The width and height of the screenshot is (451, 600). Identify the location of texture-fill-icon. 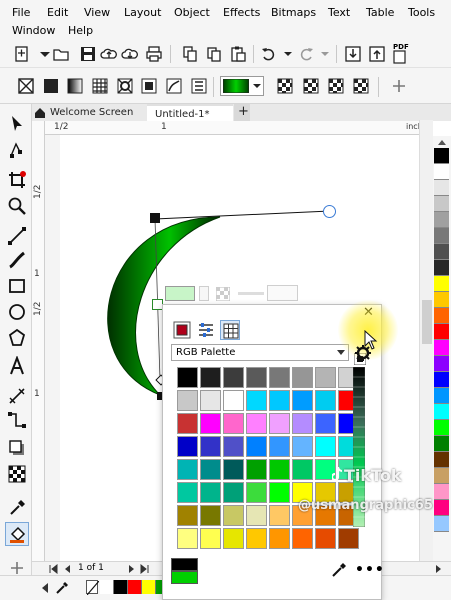
(174, 86).